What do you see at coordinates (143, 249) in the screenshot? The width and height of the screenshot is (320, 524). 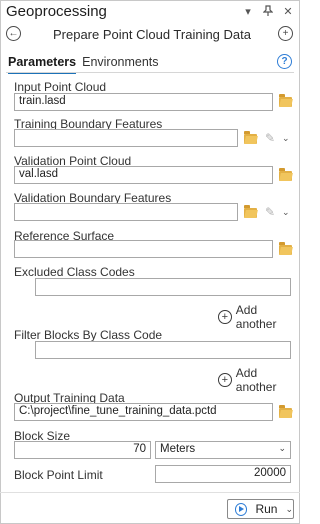 I see `reference-surface-field` at bounding box center [143, 249].